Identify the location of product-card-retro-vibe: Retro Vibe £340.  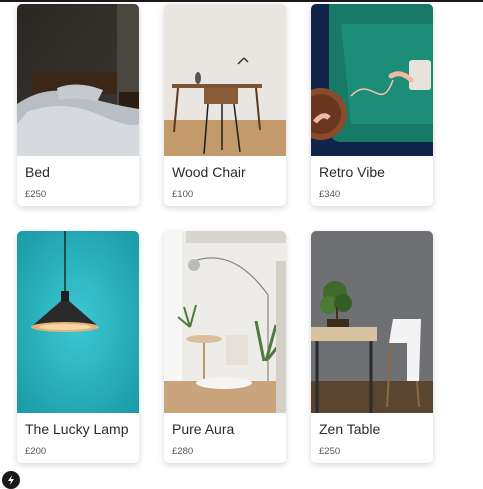
(372, 105).